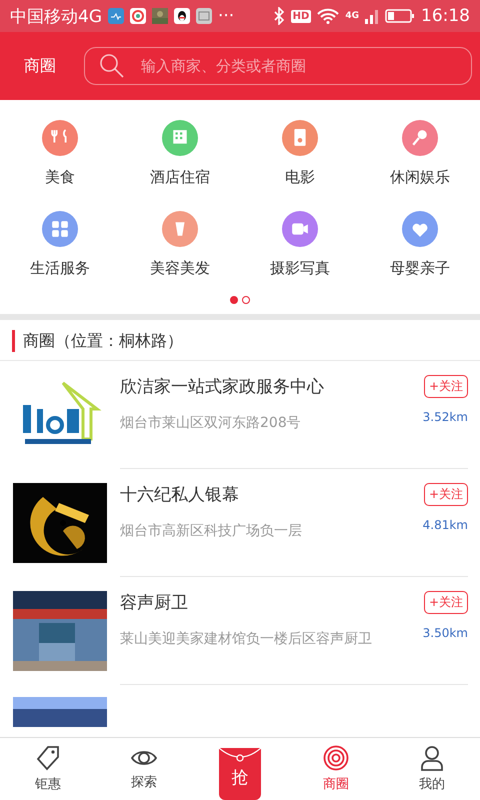 The image size is (480, 800). What do you see at coordinates (240, 756) in the screenshot?
I see `envelope-flap-icon` at bounding box center [240, 756].